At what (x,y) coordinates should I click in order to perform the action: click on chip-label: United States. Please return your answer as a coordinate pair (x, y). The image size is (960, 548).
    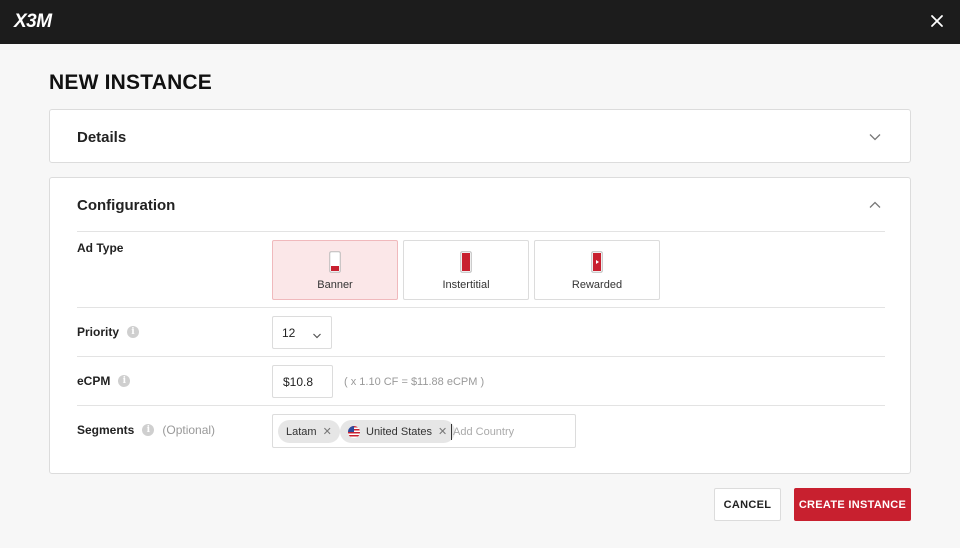
    Looking at the image, I should click on (399, 431).